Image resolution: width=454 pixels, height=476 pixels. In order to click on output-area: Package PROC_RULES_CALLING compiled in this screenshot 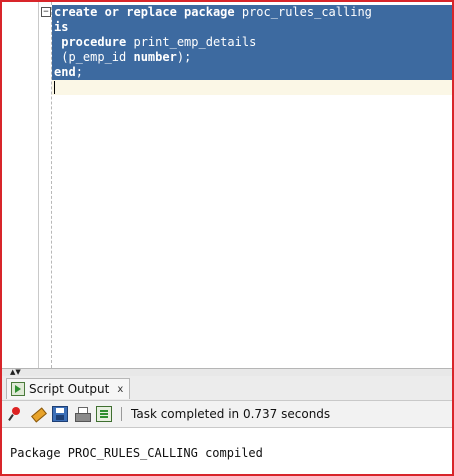, I will do `click(227, 451)`.